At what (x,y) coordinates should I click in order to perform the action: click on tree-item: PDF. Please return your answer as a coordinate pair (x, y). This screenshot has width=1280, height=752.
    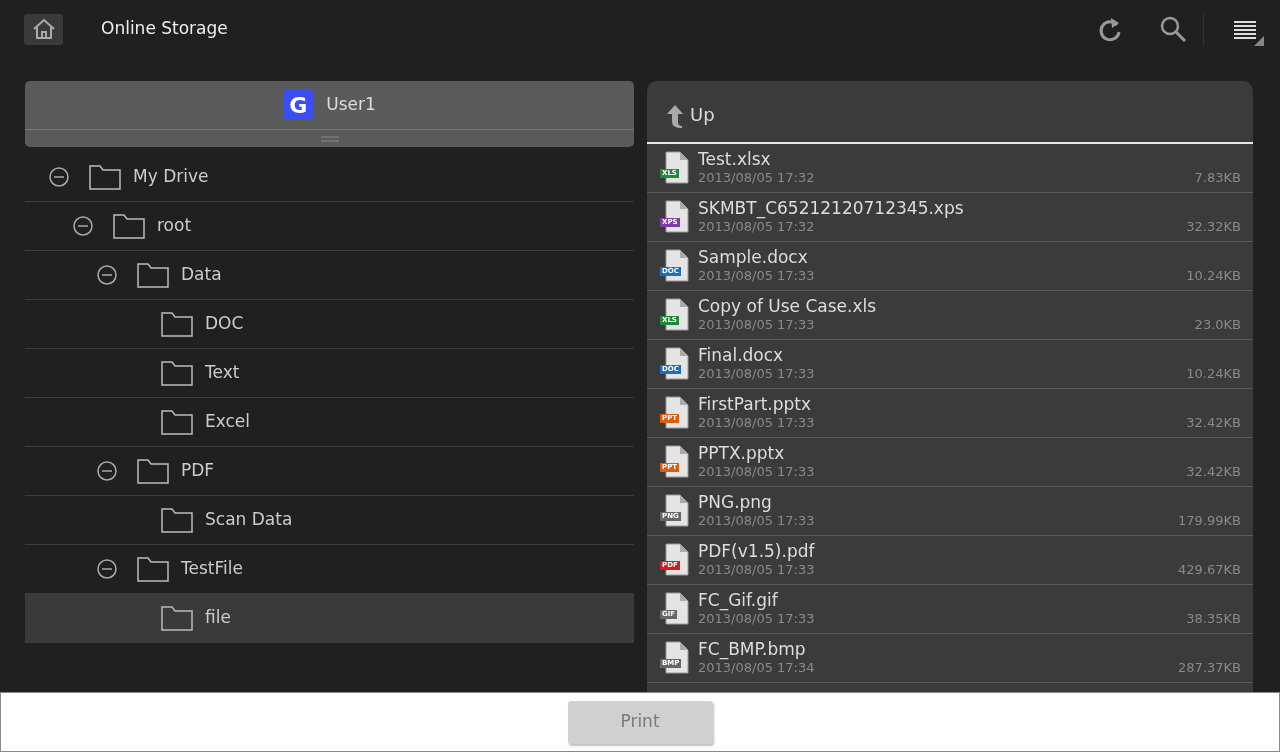
    Looking at the image, I should click on (329, 471).